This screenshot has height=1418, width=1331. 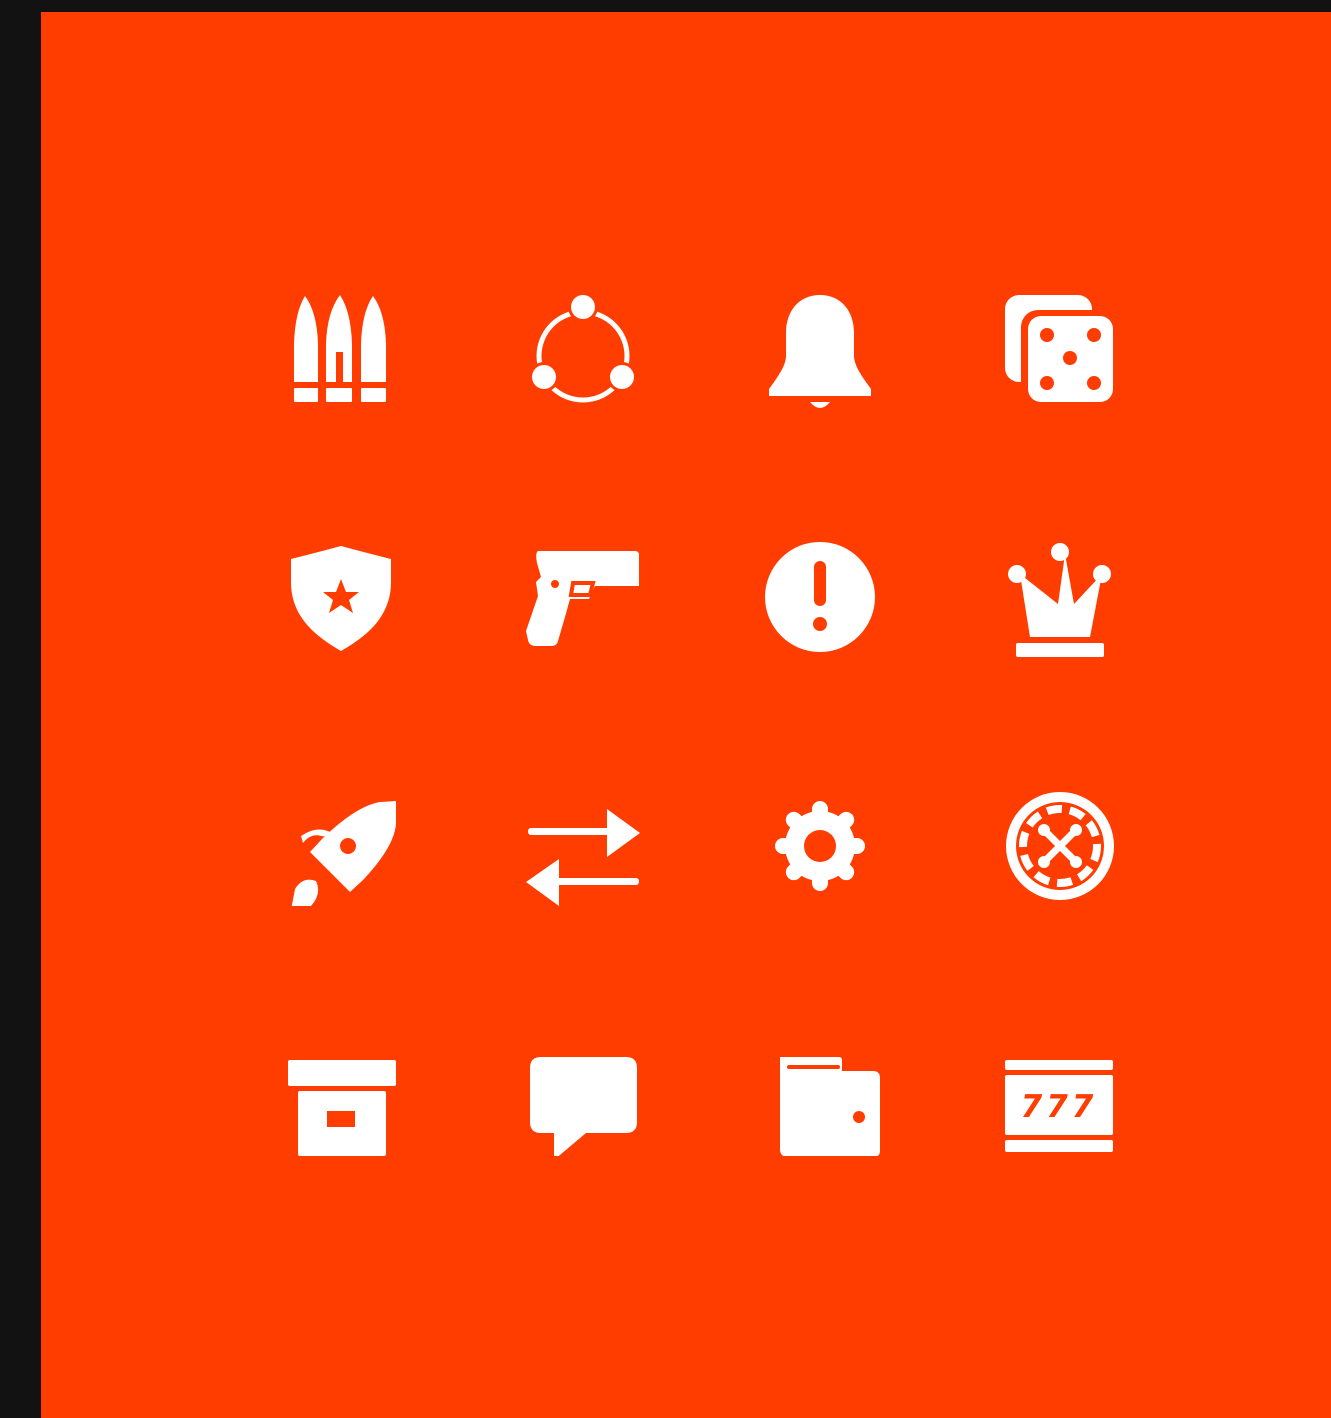 What do you see at coordinates (1060, 597) in the screenshot?
I see `crown-icon` at bounding box center [1060, 597].